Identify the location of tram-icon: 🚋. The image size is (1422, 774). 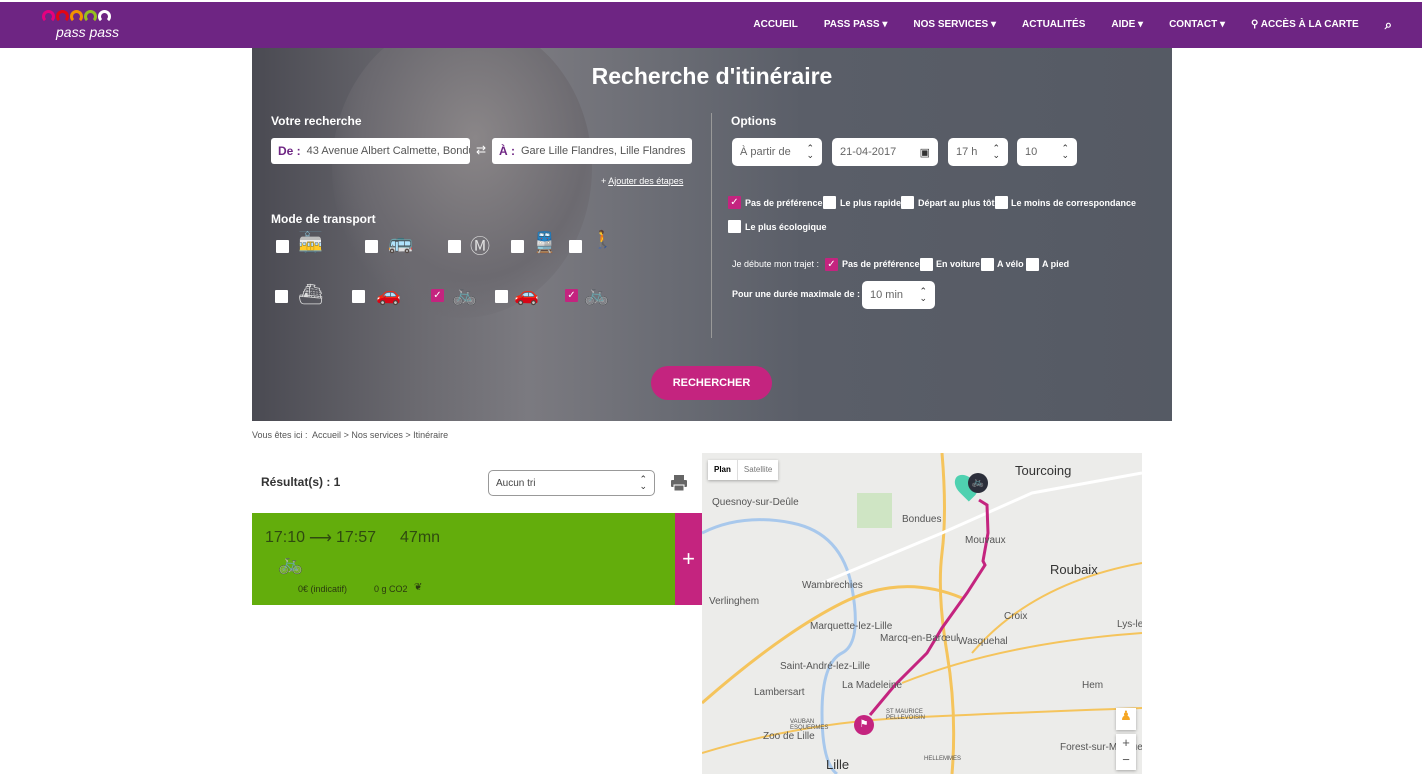
(310, 243).